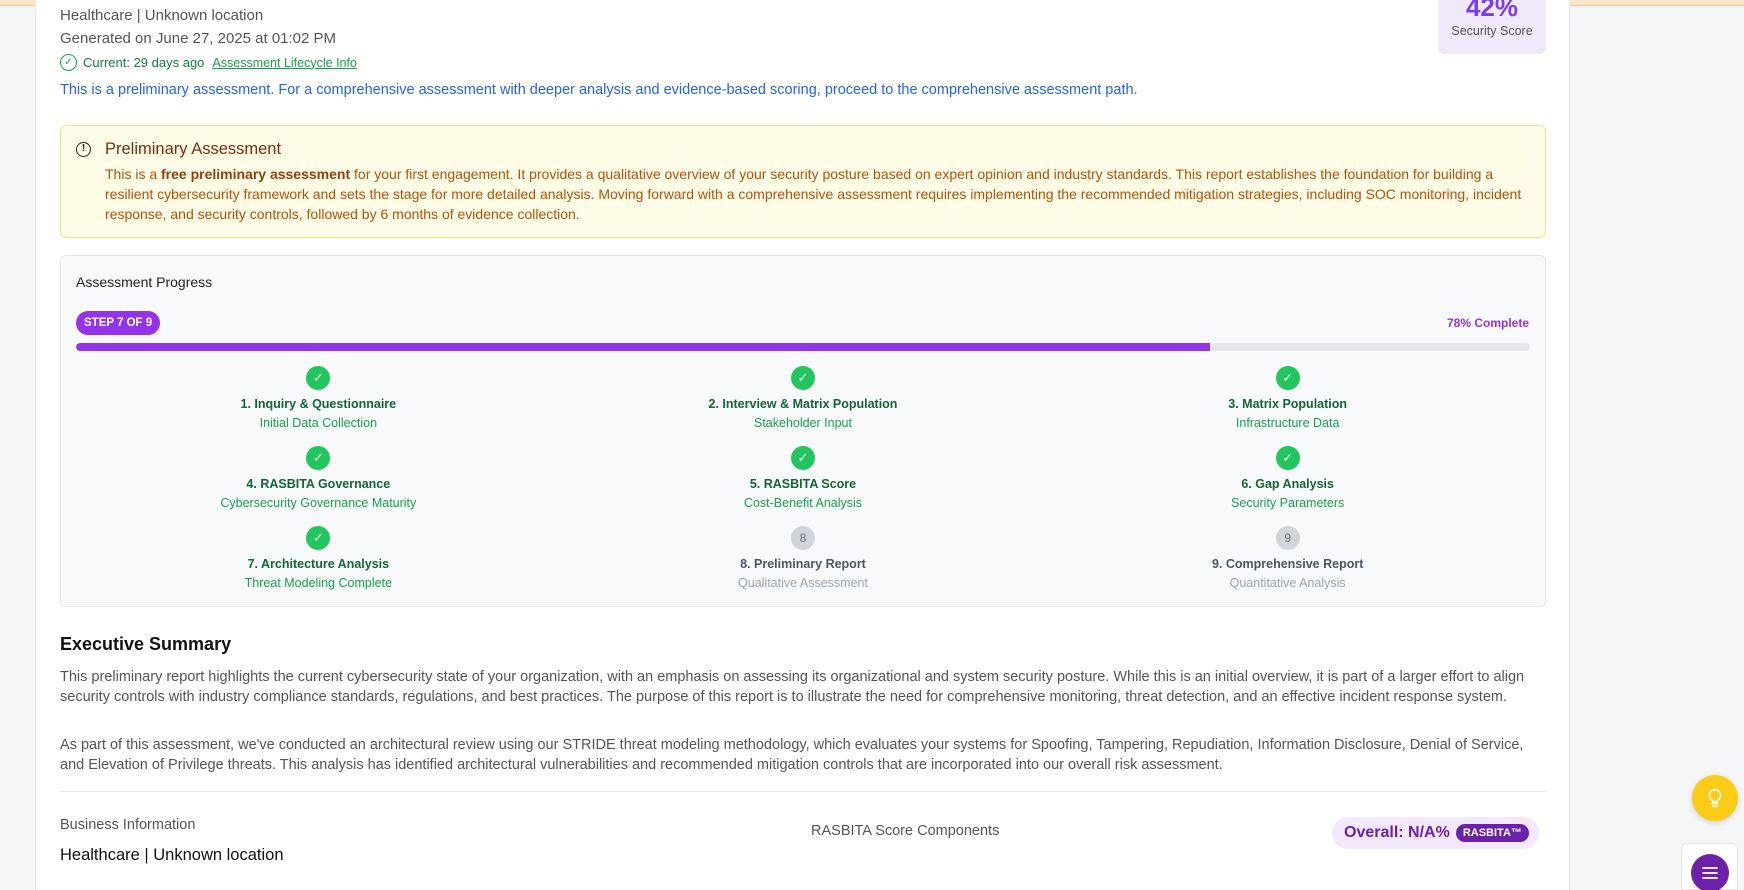  Describe the element at coordinates (318, 564) in the screenshot. I see `step-name: 7. Architecture Analysis` at that location.